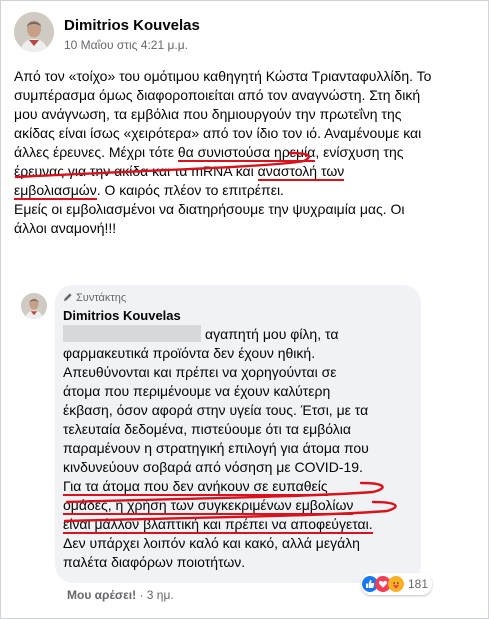  What do you see at coordinates (101, 595) in the screenshot?
I see `like-button: Μου αρέσει!` at bounding box center [101, 595].